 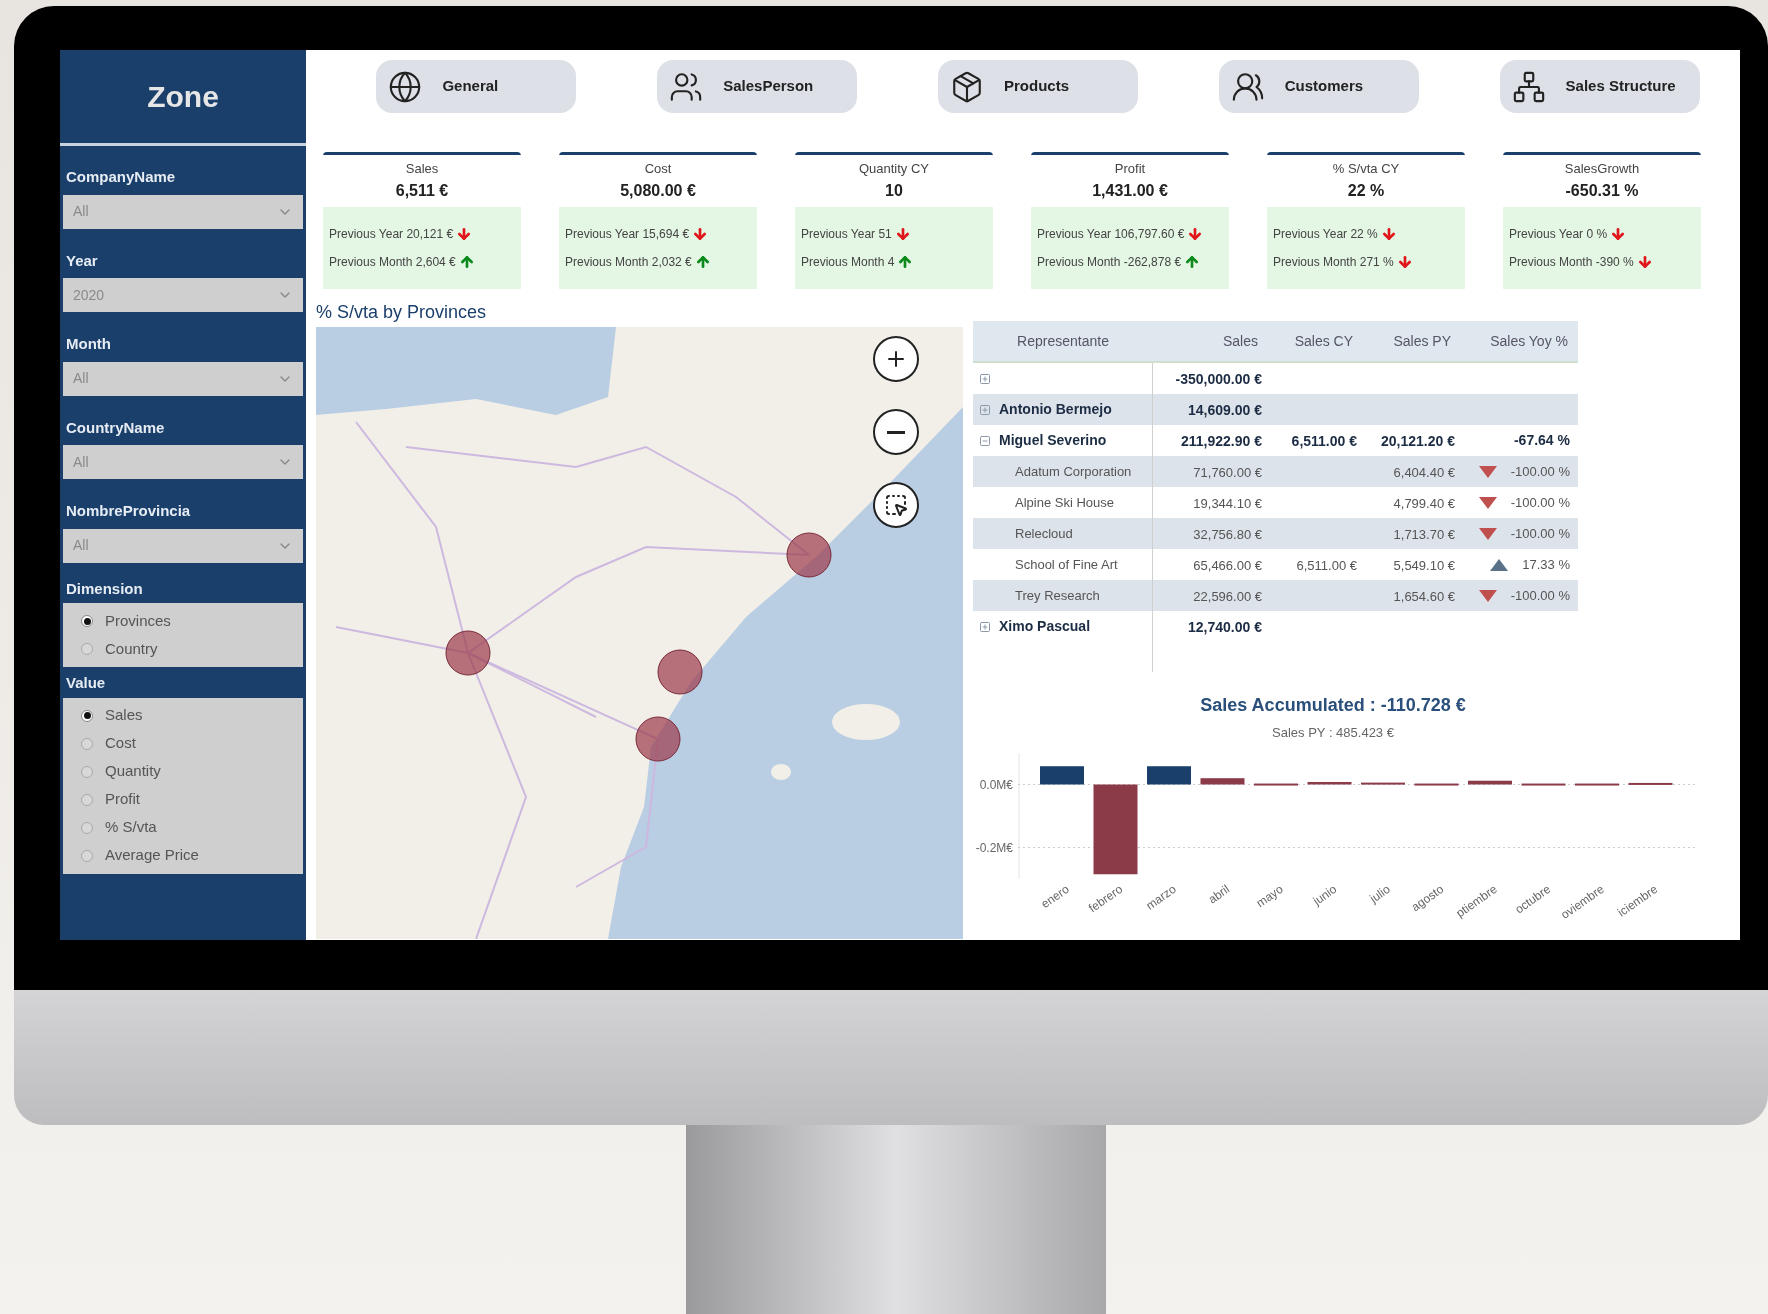 I want to click on radio-option: Cost, so click(x=183, y=743).